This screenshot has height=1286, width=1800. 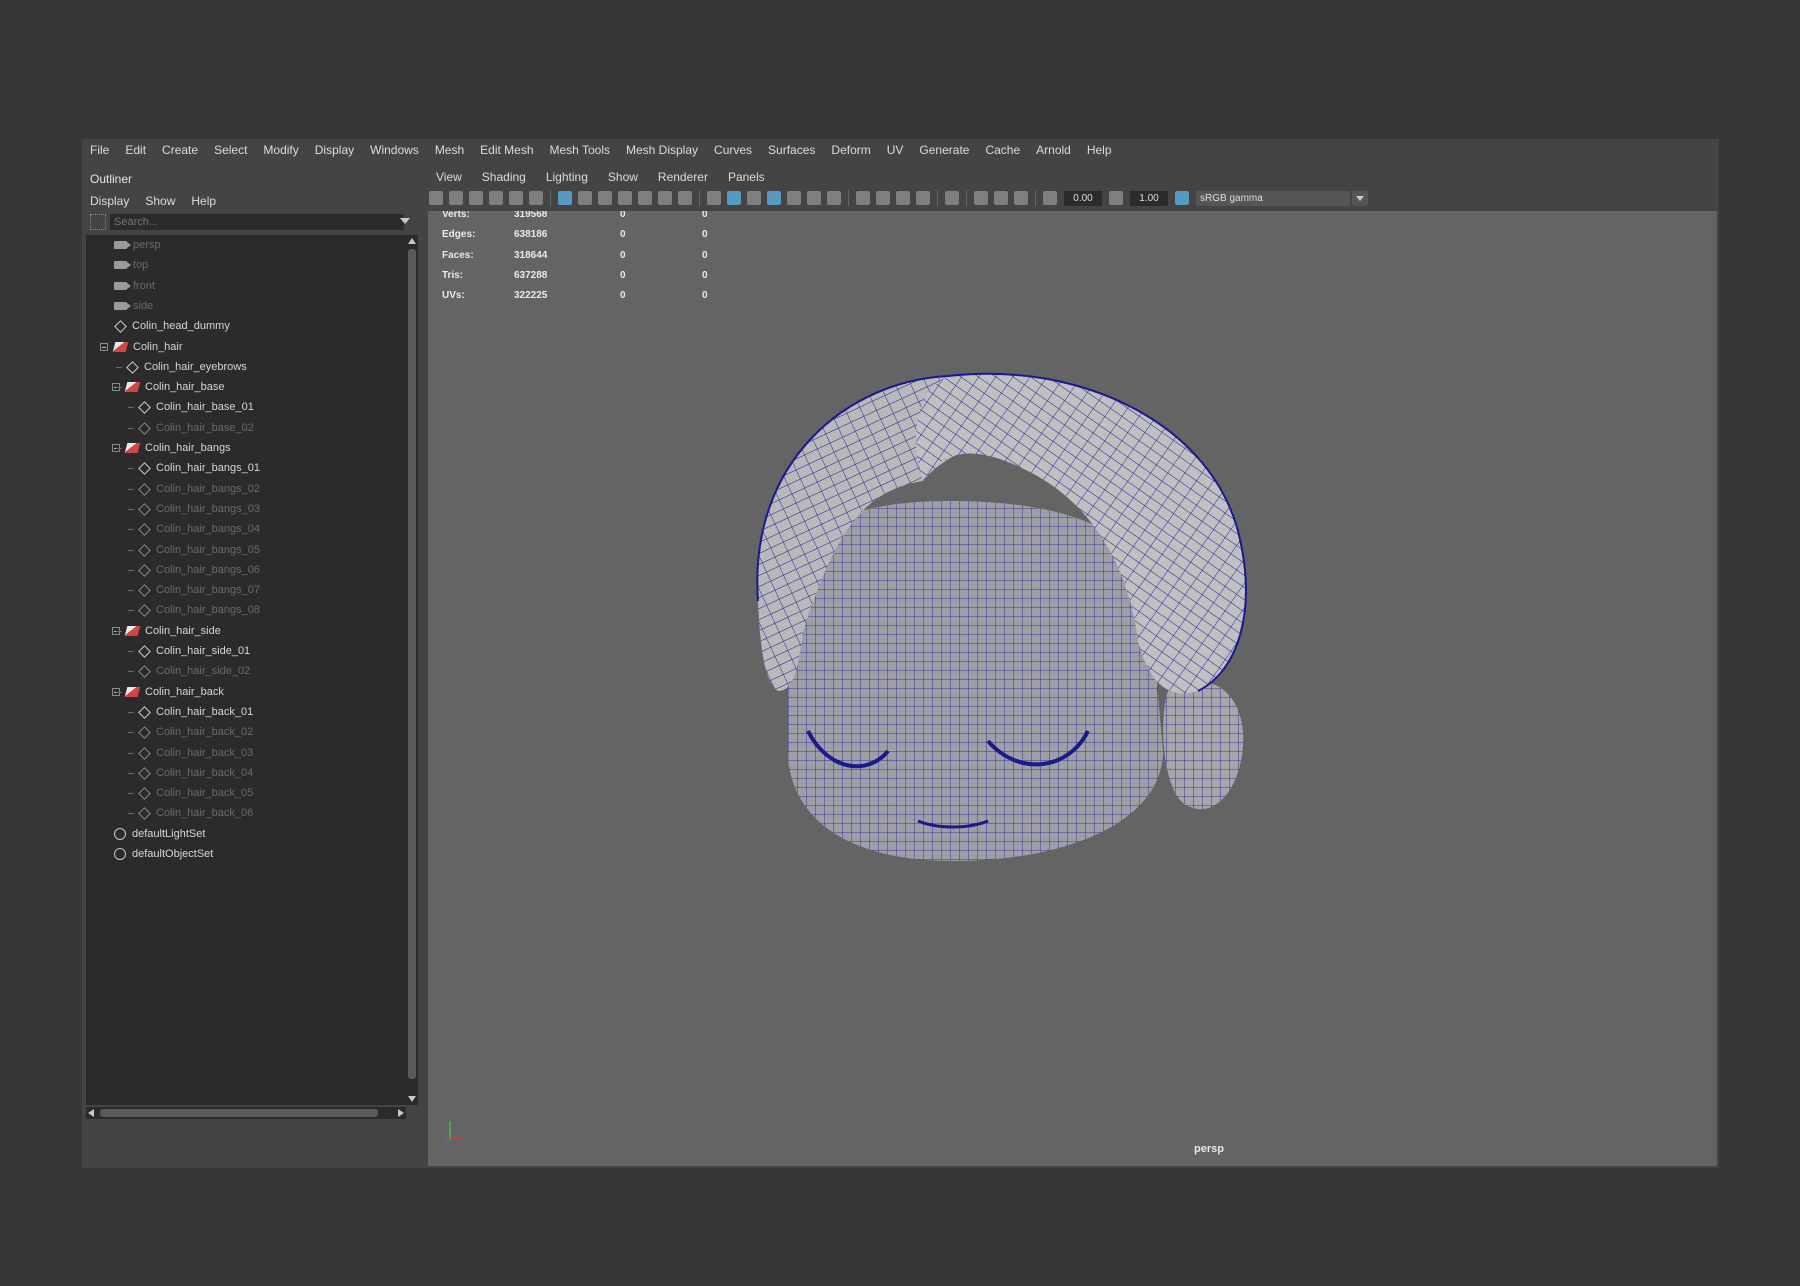 What do you see at coordinates (565, 198) in the screenshot?
I see `grid-icon` at bounding box center [565, 198].